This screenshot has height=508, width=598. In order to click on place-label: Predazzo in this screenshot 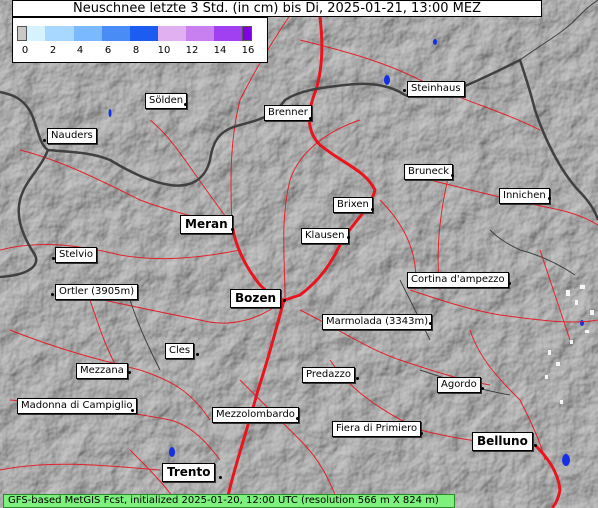, I will do `click(328, 375)`.